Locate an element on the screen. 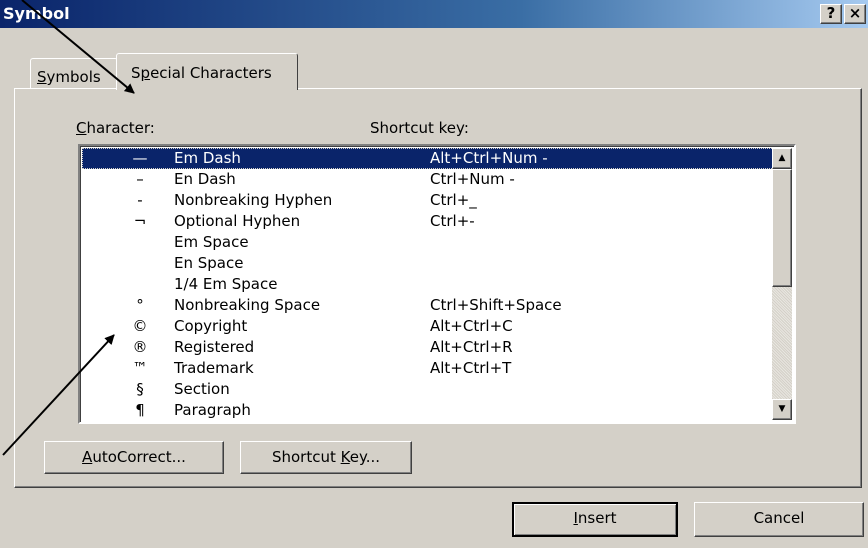 The image size is (868, 548). scroll-thumb is located at coordinates (782, 228).